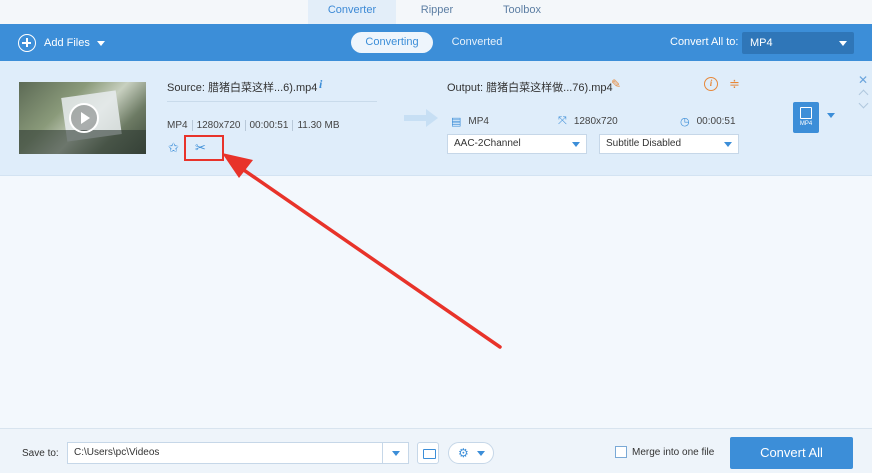  I want to click on tab-ripper: Ripper, so click(437, 12).